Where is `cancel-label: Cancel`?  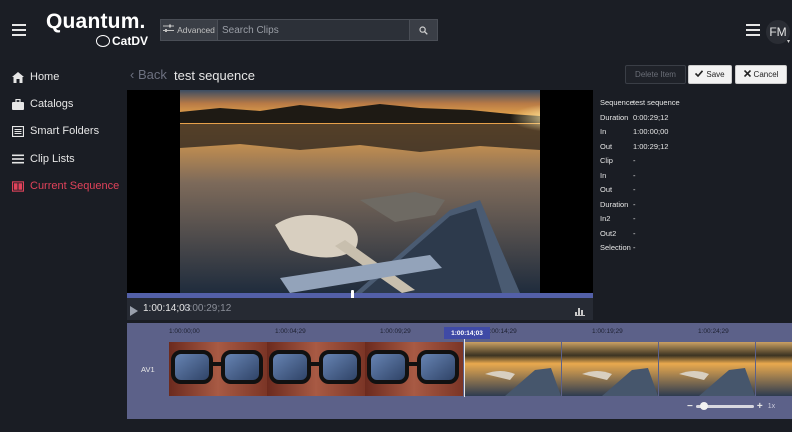
cancel-label: Cancel is located at coordinates (766, 74).